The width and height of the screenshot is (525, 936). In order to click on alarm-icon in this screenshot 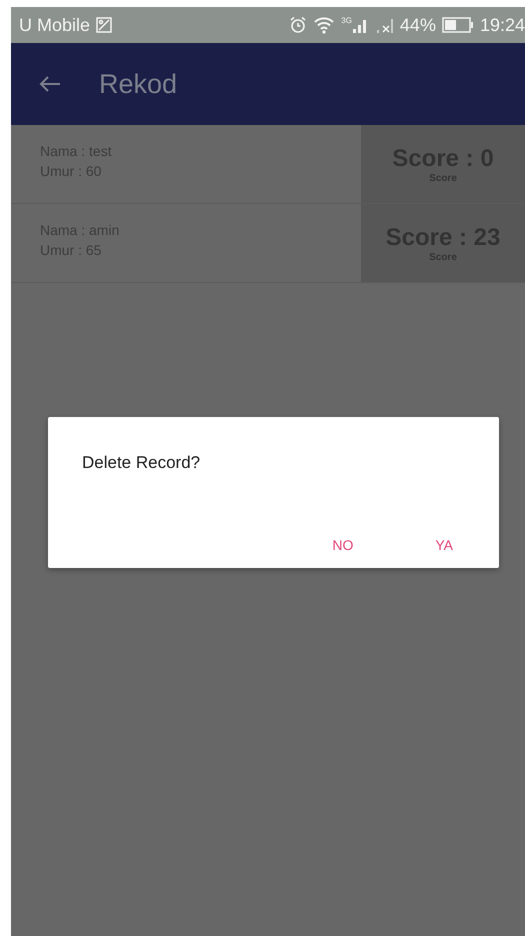, I will do `click(298, 25)`.